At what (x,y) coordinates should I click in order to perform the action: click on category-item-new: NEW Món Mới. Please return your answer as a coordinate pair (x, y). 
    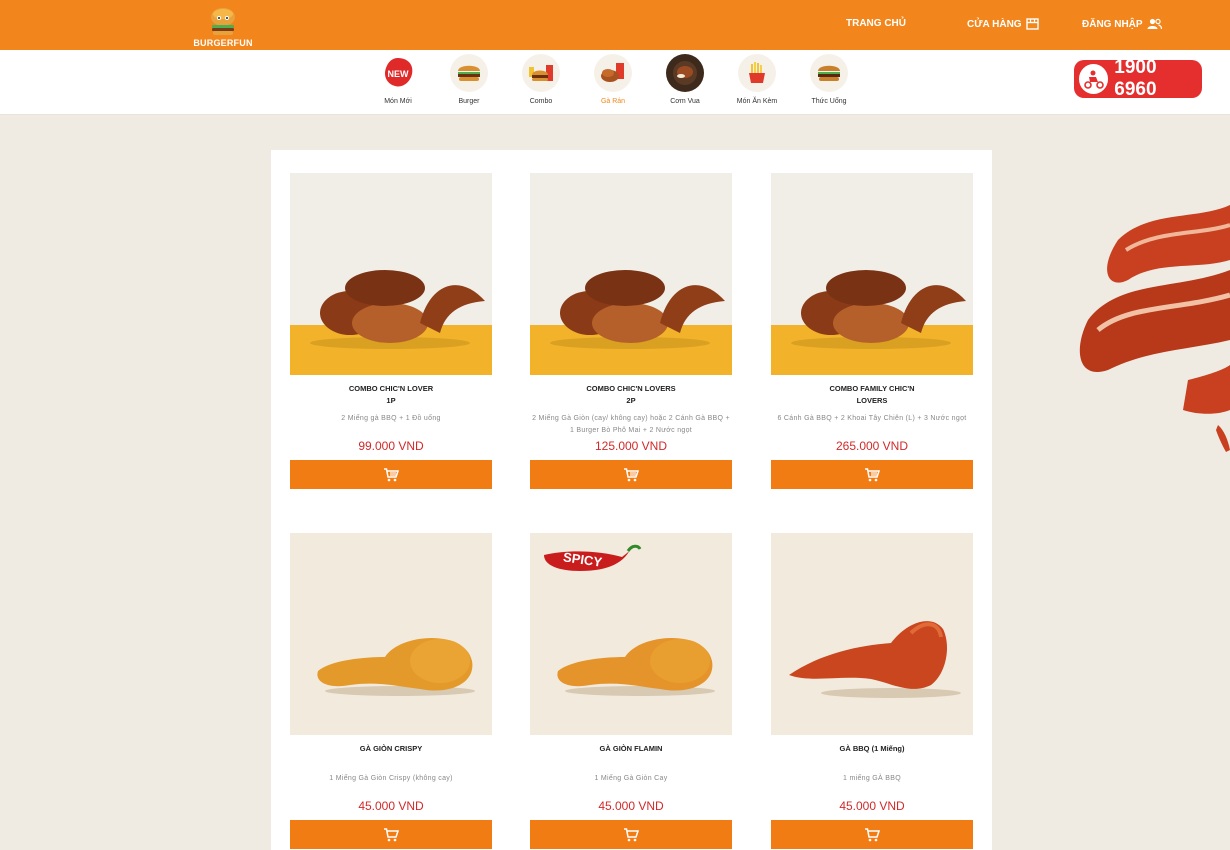
    Looking at the image, I should click on (398, 79).